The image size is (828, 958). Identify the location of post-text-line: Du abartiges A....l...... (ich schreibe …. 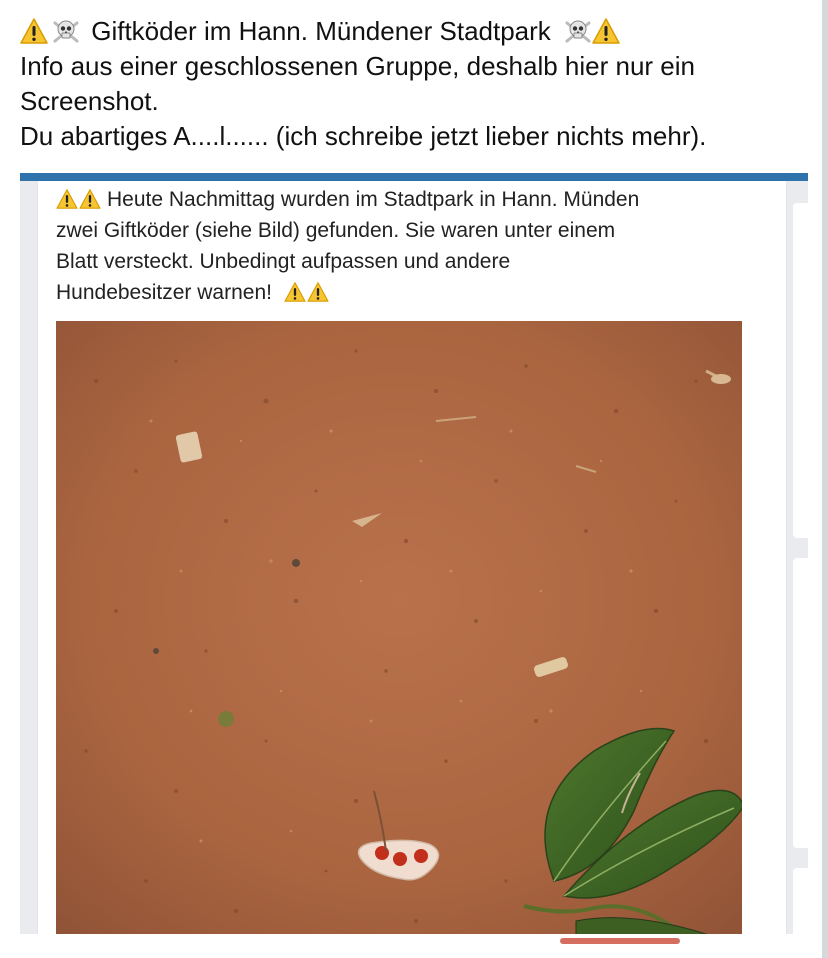
(363, 136).